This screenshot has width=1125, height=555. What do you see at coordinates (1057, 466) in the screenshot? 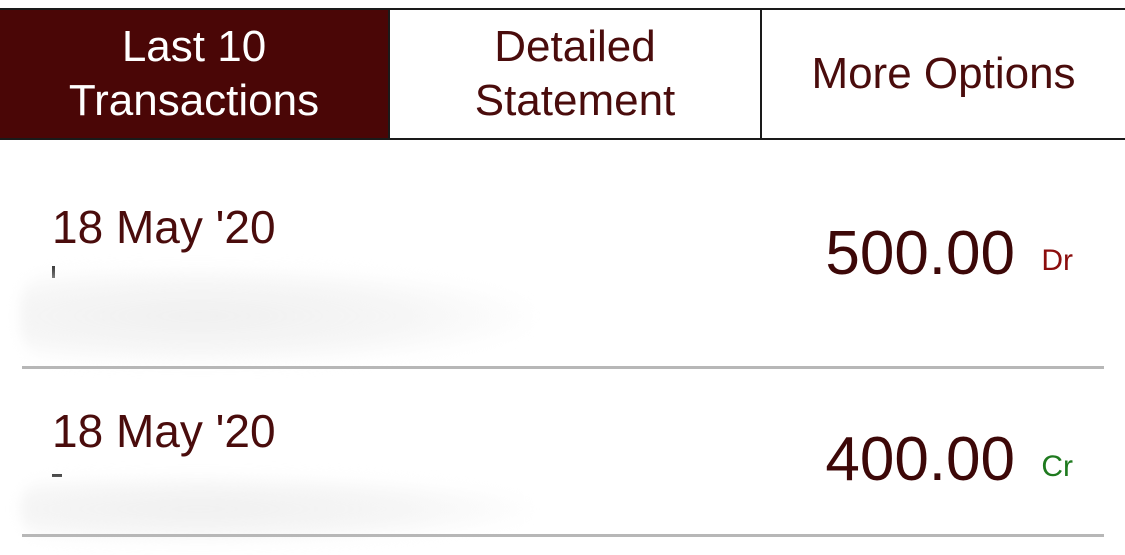
I see `transaction-type-credit: Cr` at bounding box center [1057, 466].